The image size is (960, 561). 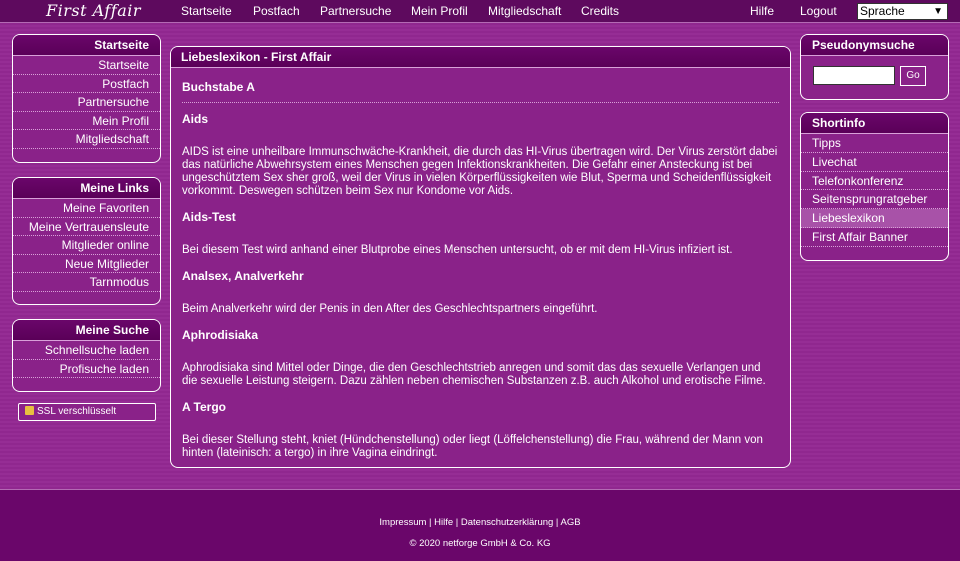 I want to click on sidebar-item-meine-favoriten: Meine Favoriten, so click(x=86, y=208).